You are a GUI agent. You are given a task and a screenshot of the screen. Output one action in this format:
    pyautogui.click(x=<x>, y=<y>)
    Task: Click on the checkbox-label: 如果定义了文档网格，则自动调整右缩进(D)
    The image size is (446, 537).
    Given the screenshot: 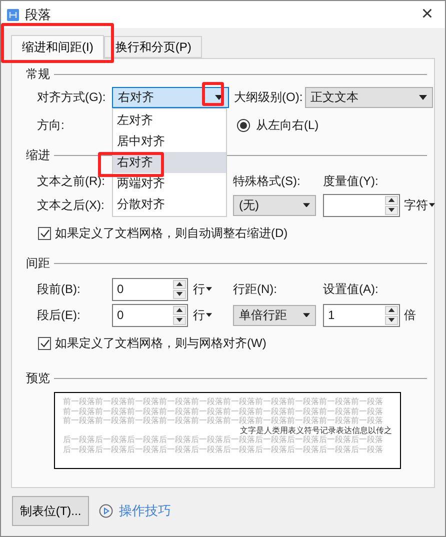 What is the action you would take?
    pyautogui.click(x=171, y=233)
    